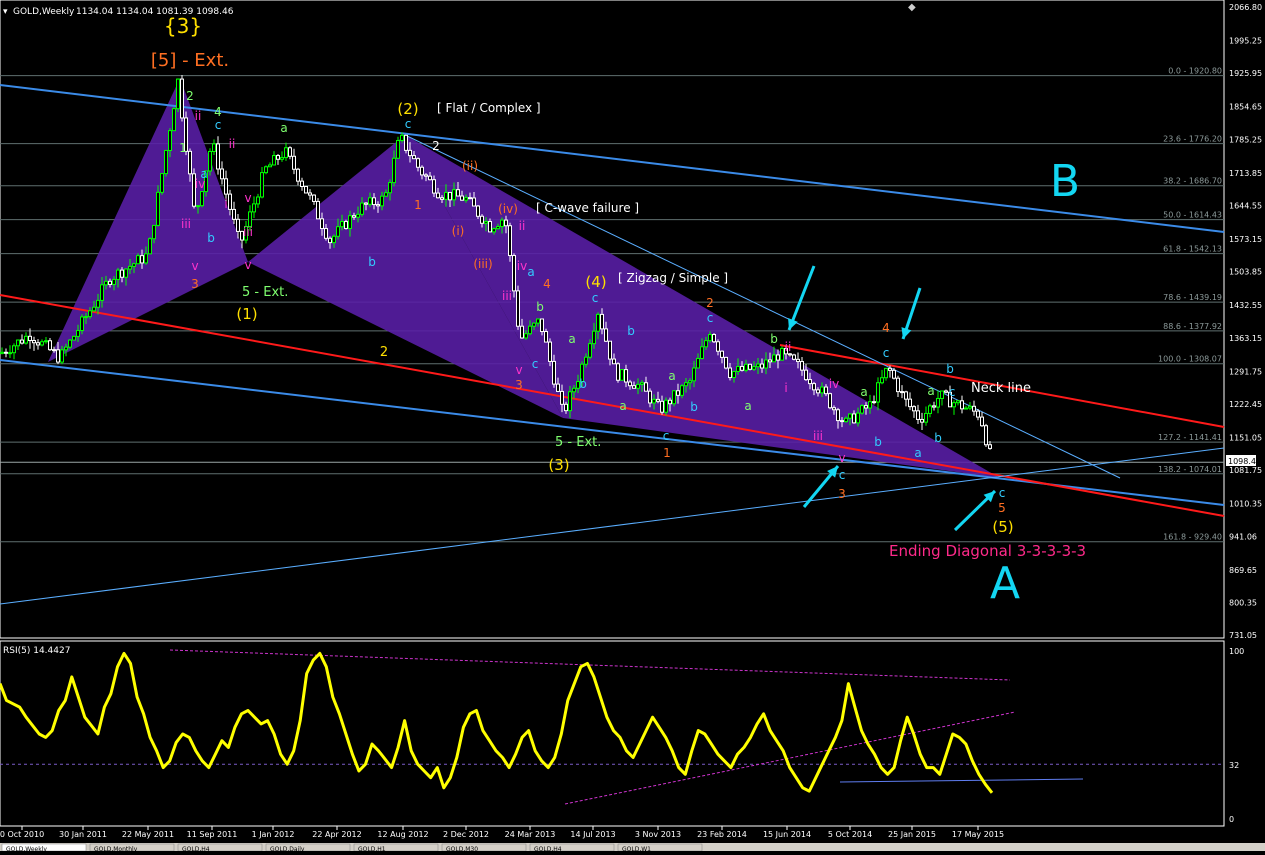 The height and width of the screenshot is (855, 1265). Describe the element at coordinates (466, 834) in the screenshot. I see `x-tick-label: 2 Dec 2012` at that location.